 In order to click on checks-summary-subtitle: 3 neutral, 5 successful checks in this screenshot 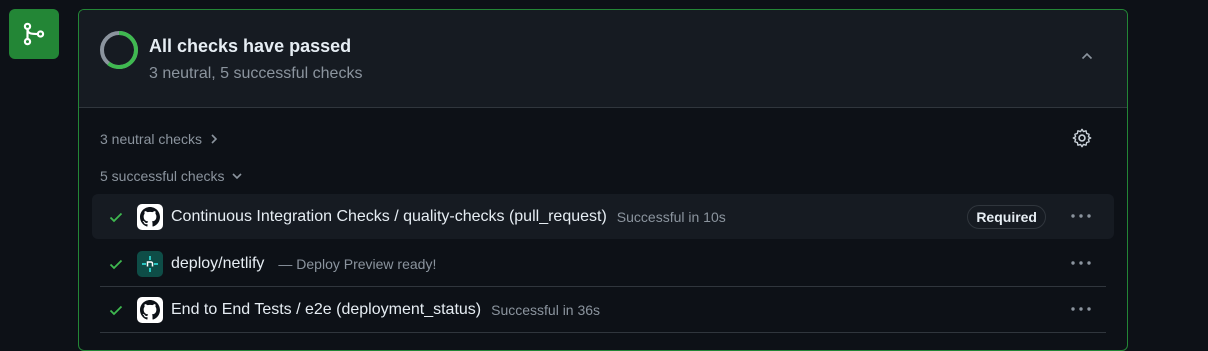, I will do `click(256, 73)`.